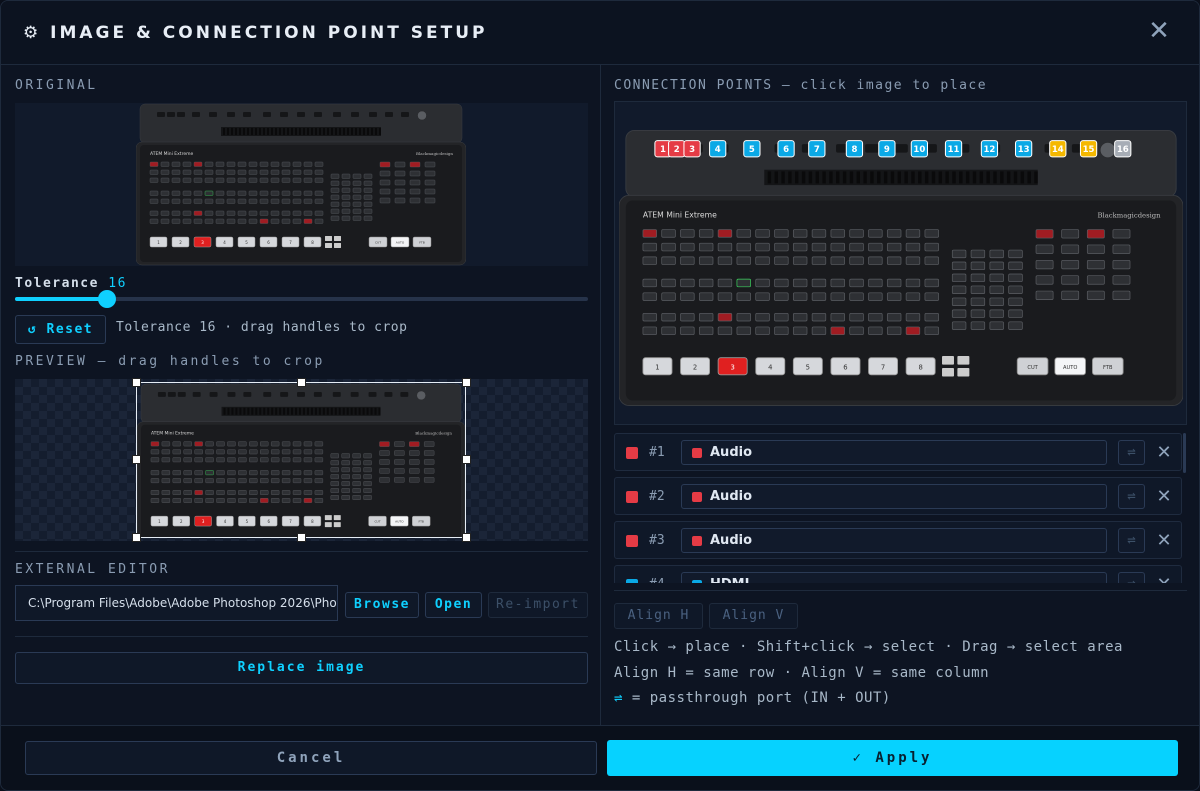 Image resolution: width=1200 pixels, height=791 pixels. I want to click on divider, so click(900, 590).